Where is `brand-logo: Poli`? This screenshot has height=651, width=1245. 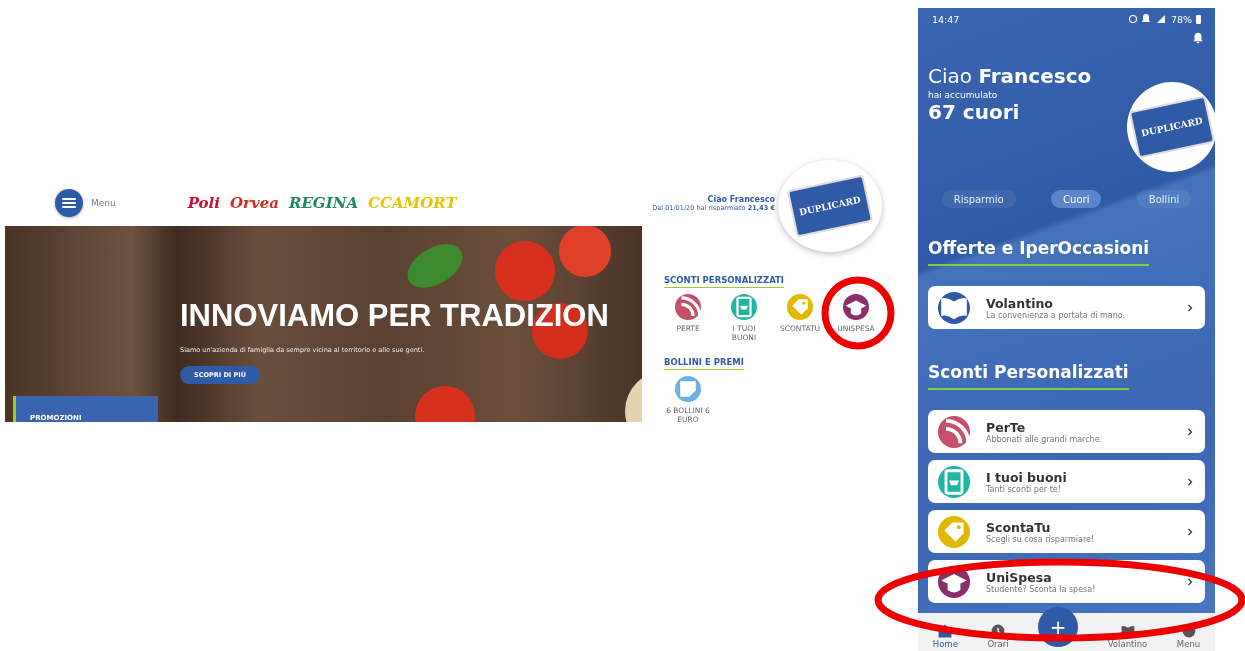 brand-logo: Poli is located at coordinates (203, 203).